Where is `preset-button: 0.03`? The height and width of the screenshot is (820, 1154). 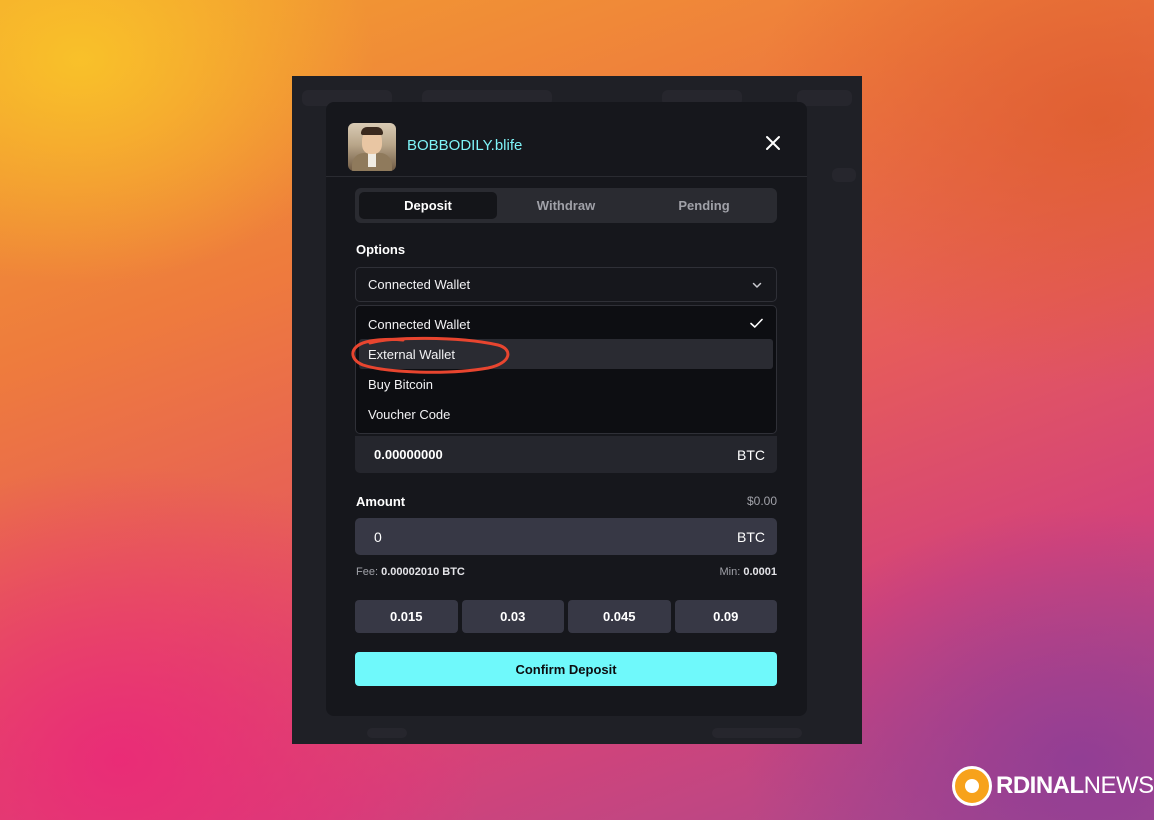 preset-button: 0.03 is located at coordinates (512, 616).